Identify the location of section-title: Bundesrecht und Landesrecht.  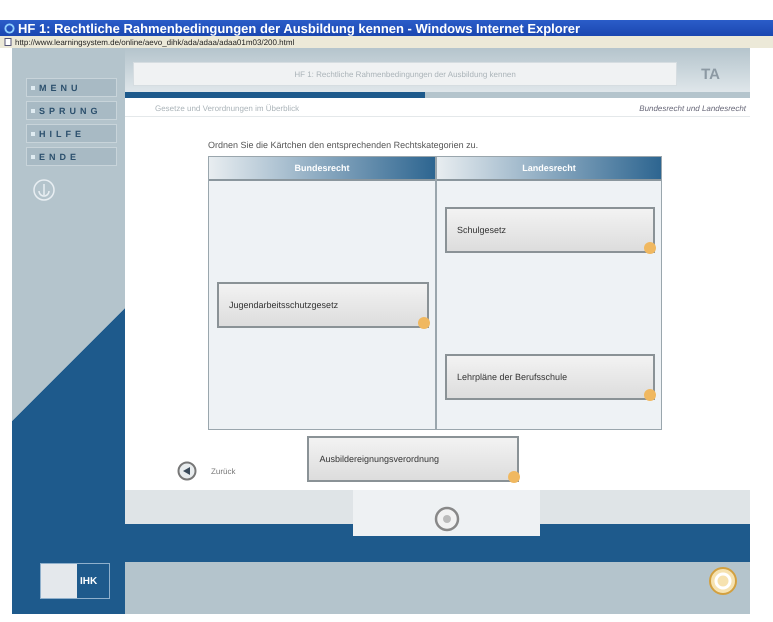
(692, 108).